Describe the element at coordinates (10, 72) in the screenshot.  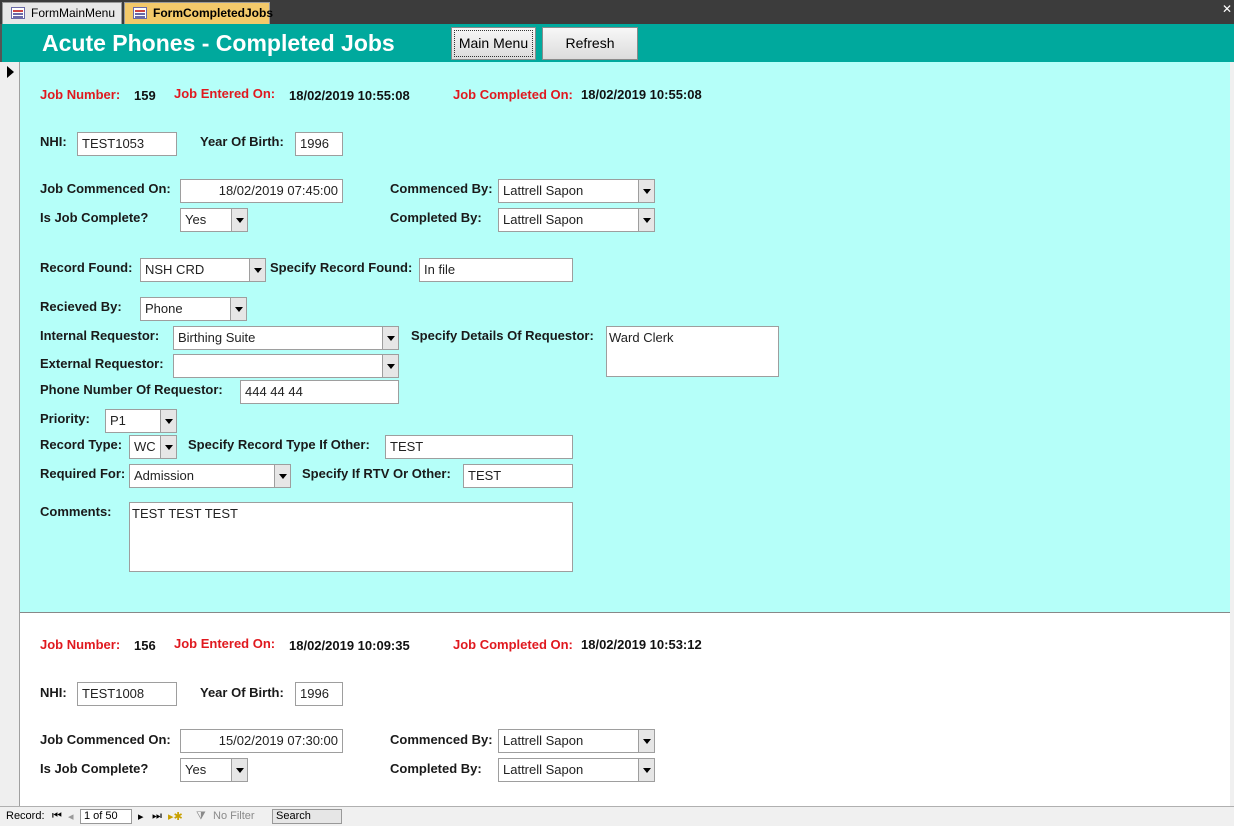
I see `current-record-arrow-icon` at that location.